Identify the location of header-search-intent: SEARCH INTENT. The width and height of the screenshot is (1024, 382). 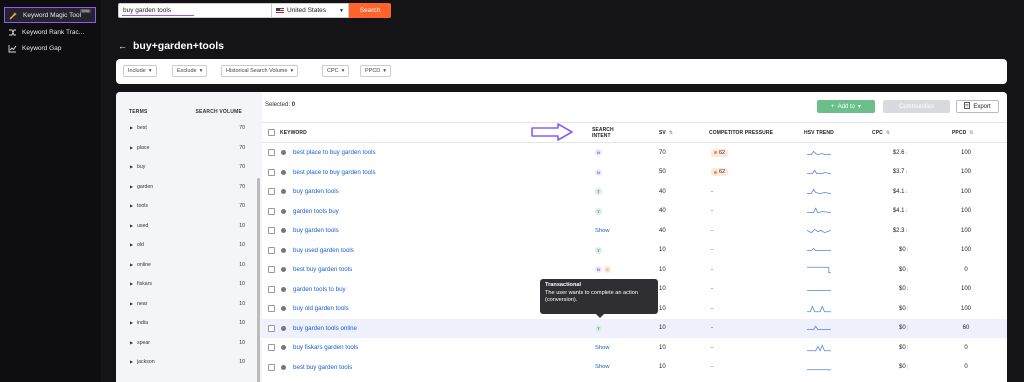
(603, 132).